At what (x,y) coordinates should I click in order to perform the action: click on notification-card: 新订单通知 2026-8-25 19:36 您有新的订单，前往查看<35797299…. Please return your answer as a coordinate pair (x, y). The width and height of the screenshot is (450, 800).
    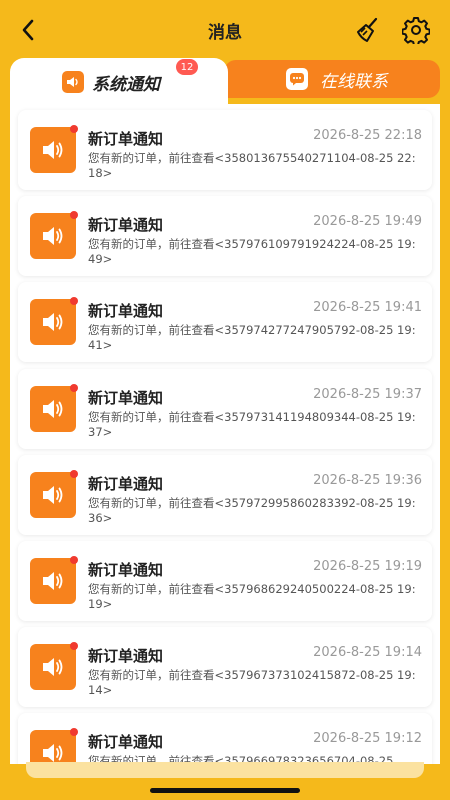
    Looking at the image, I should click on (225, 494).